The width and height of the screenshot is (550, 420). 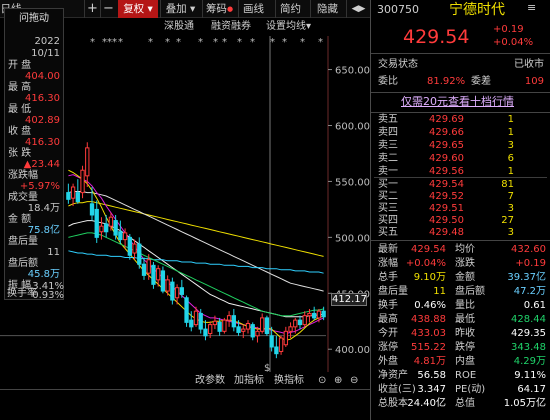 What do you see at coordinates (510, 196) in the screenshot?
I see `bid-volume: 7` at bounding box center [510, 196].